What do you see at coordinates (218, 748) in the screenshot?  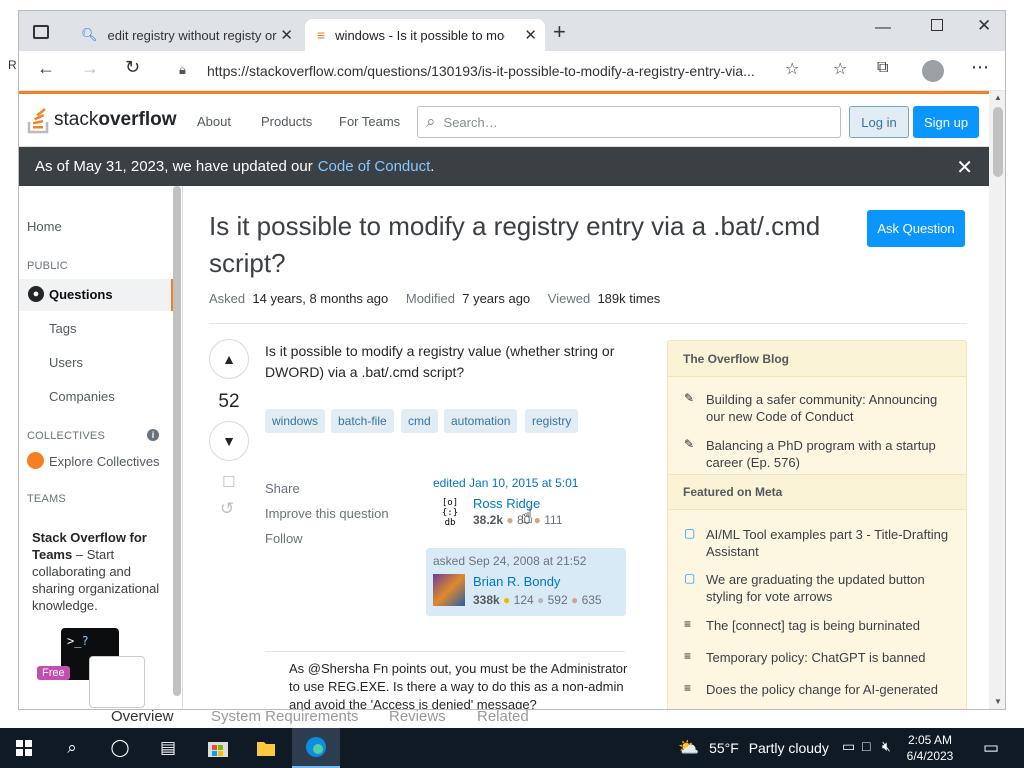 I see `store-icon` at bounding box center [218, 748].